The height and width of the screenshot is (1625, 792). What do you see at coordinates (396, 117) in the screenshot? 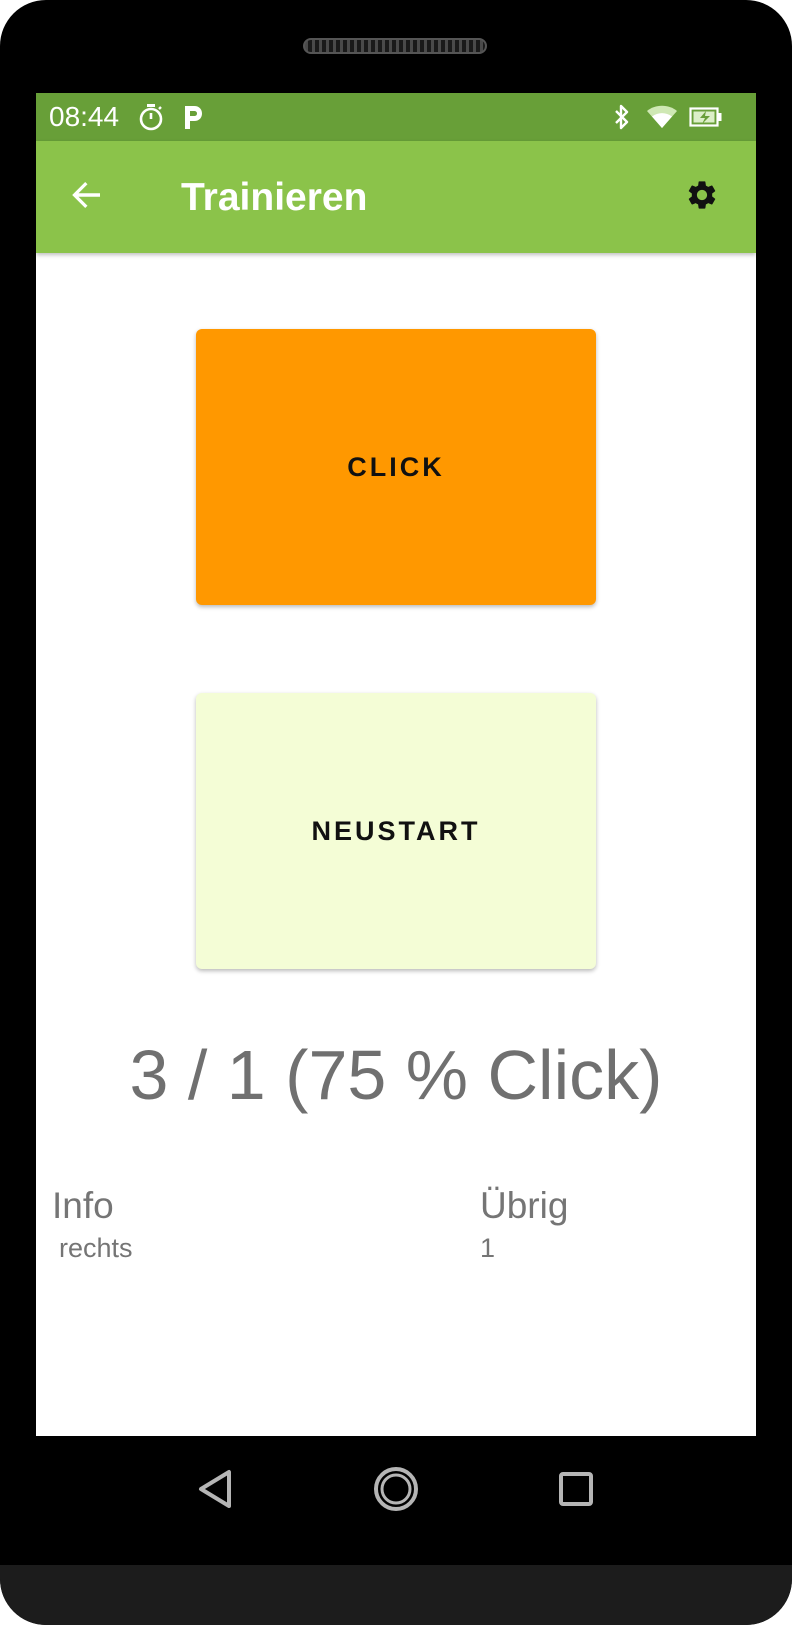
I see `status-bar: 08:44` at bounding box center [396, 117].